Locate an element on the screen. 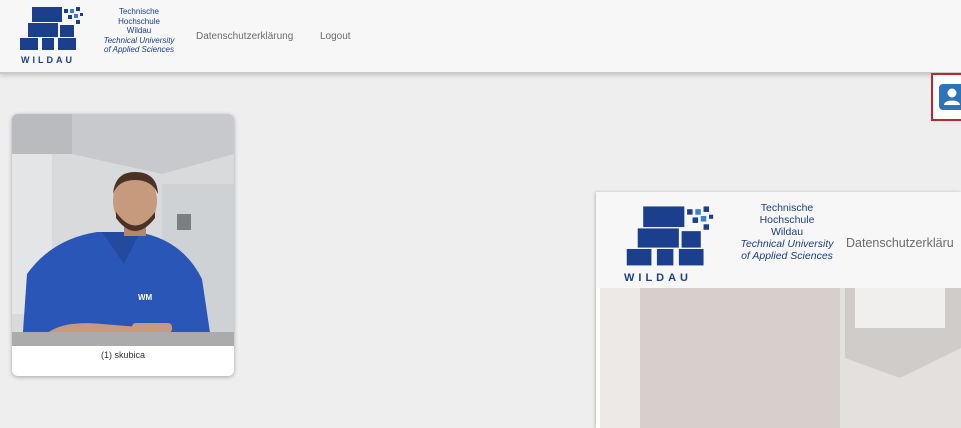 Image resolution: width=961 pixels, height=428 pixels. user-icon is located at coordinates (952, 96).